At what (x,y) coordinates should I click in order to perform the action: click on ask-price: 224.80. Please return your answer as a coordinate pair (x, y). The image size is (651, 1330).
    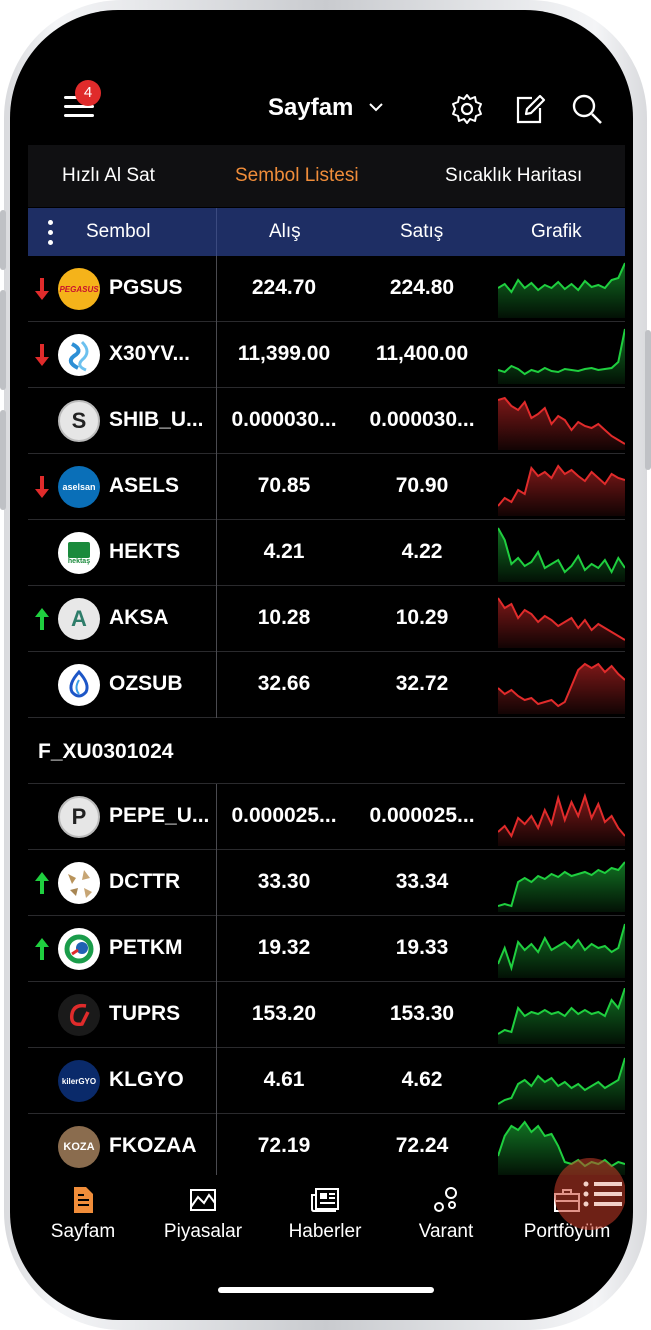
    Looking at the image, I should click on (422, 287).